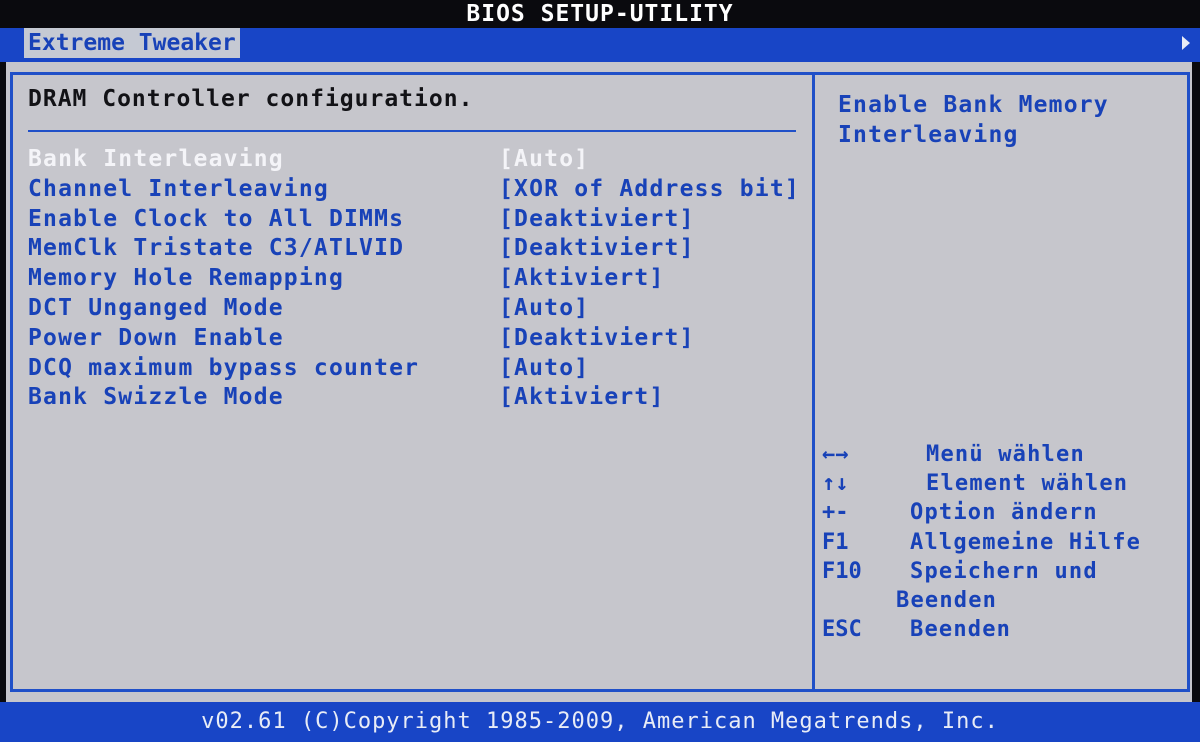  I want to click on setting-bank-swizzle-mode: Bank Swizzle Mode [Aktiviert], so click(418, 399).